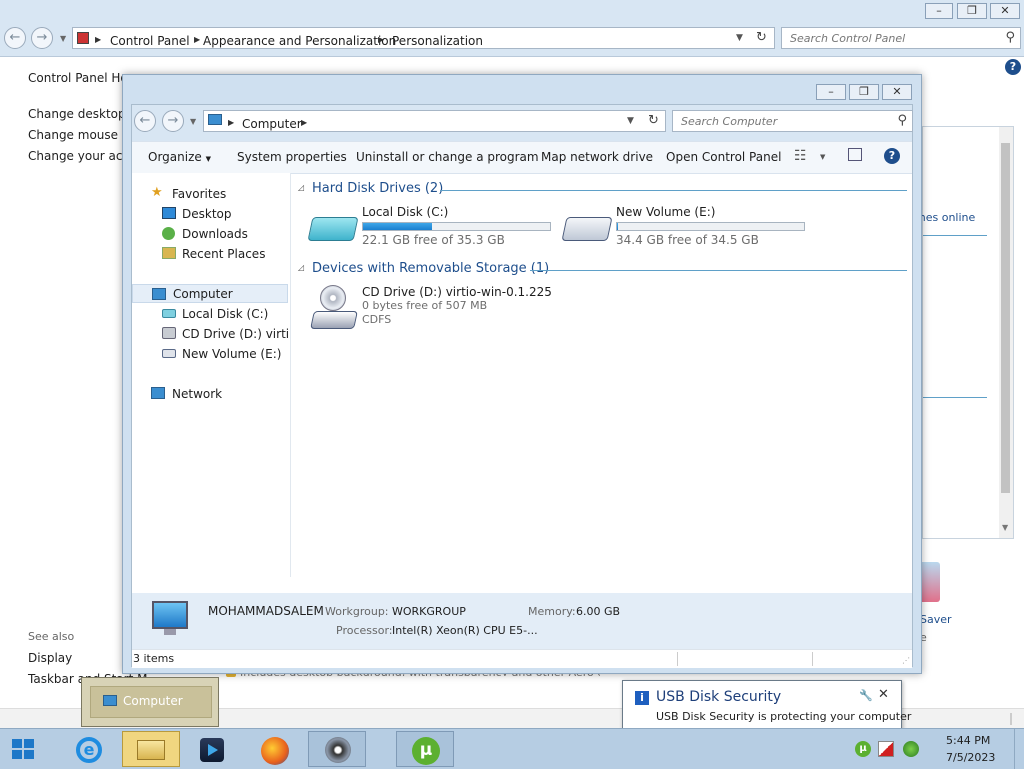 The height and width of the screenshot is (769, 1024). Describe the element at coordinates (274, 749) in the screenshot. I see `firefox-taskbar-button` at that location.